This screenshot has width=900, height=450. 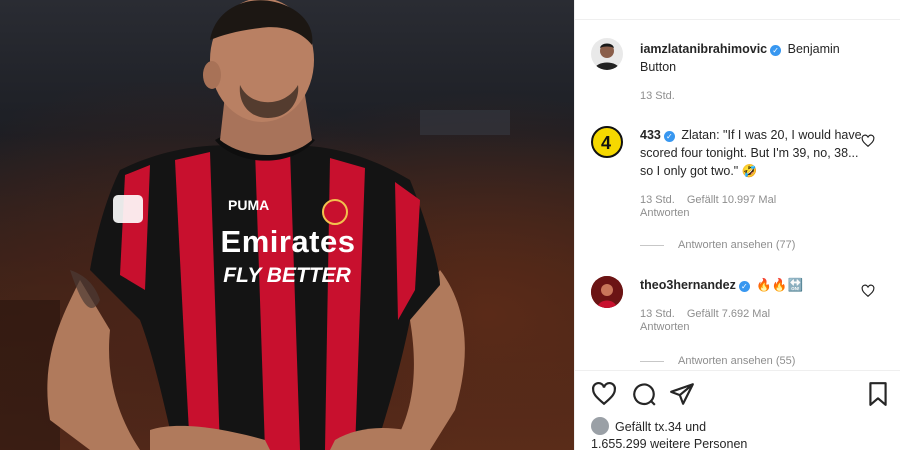 I want to click on svg-text: PUMA, so click(x=248, y=205).